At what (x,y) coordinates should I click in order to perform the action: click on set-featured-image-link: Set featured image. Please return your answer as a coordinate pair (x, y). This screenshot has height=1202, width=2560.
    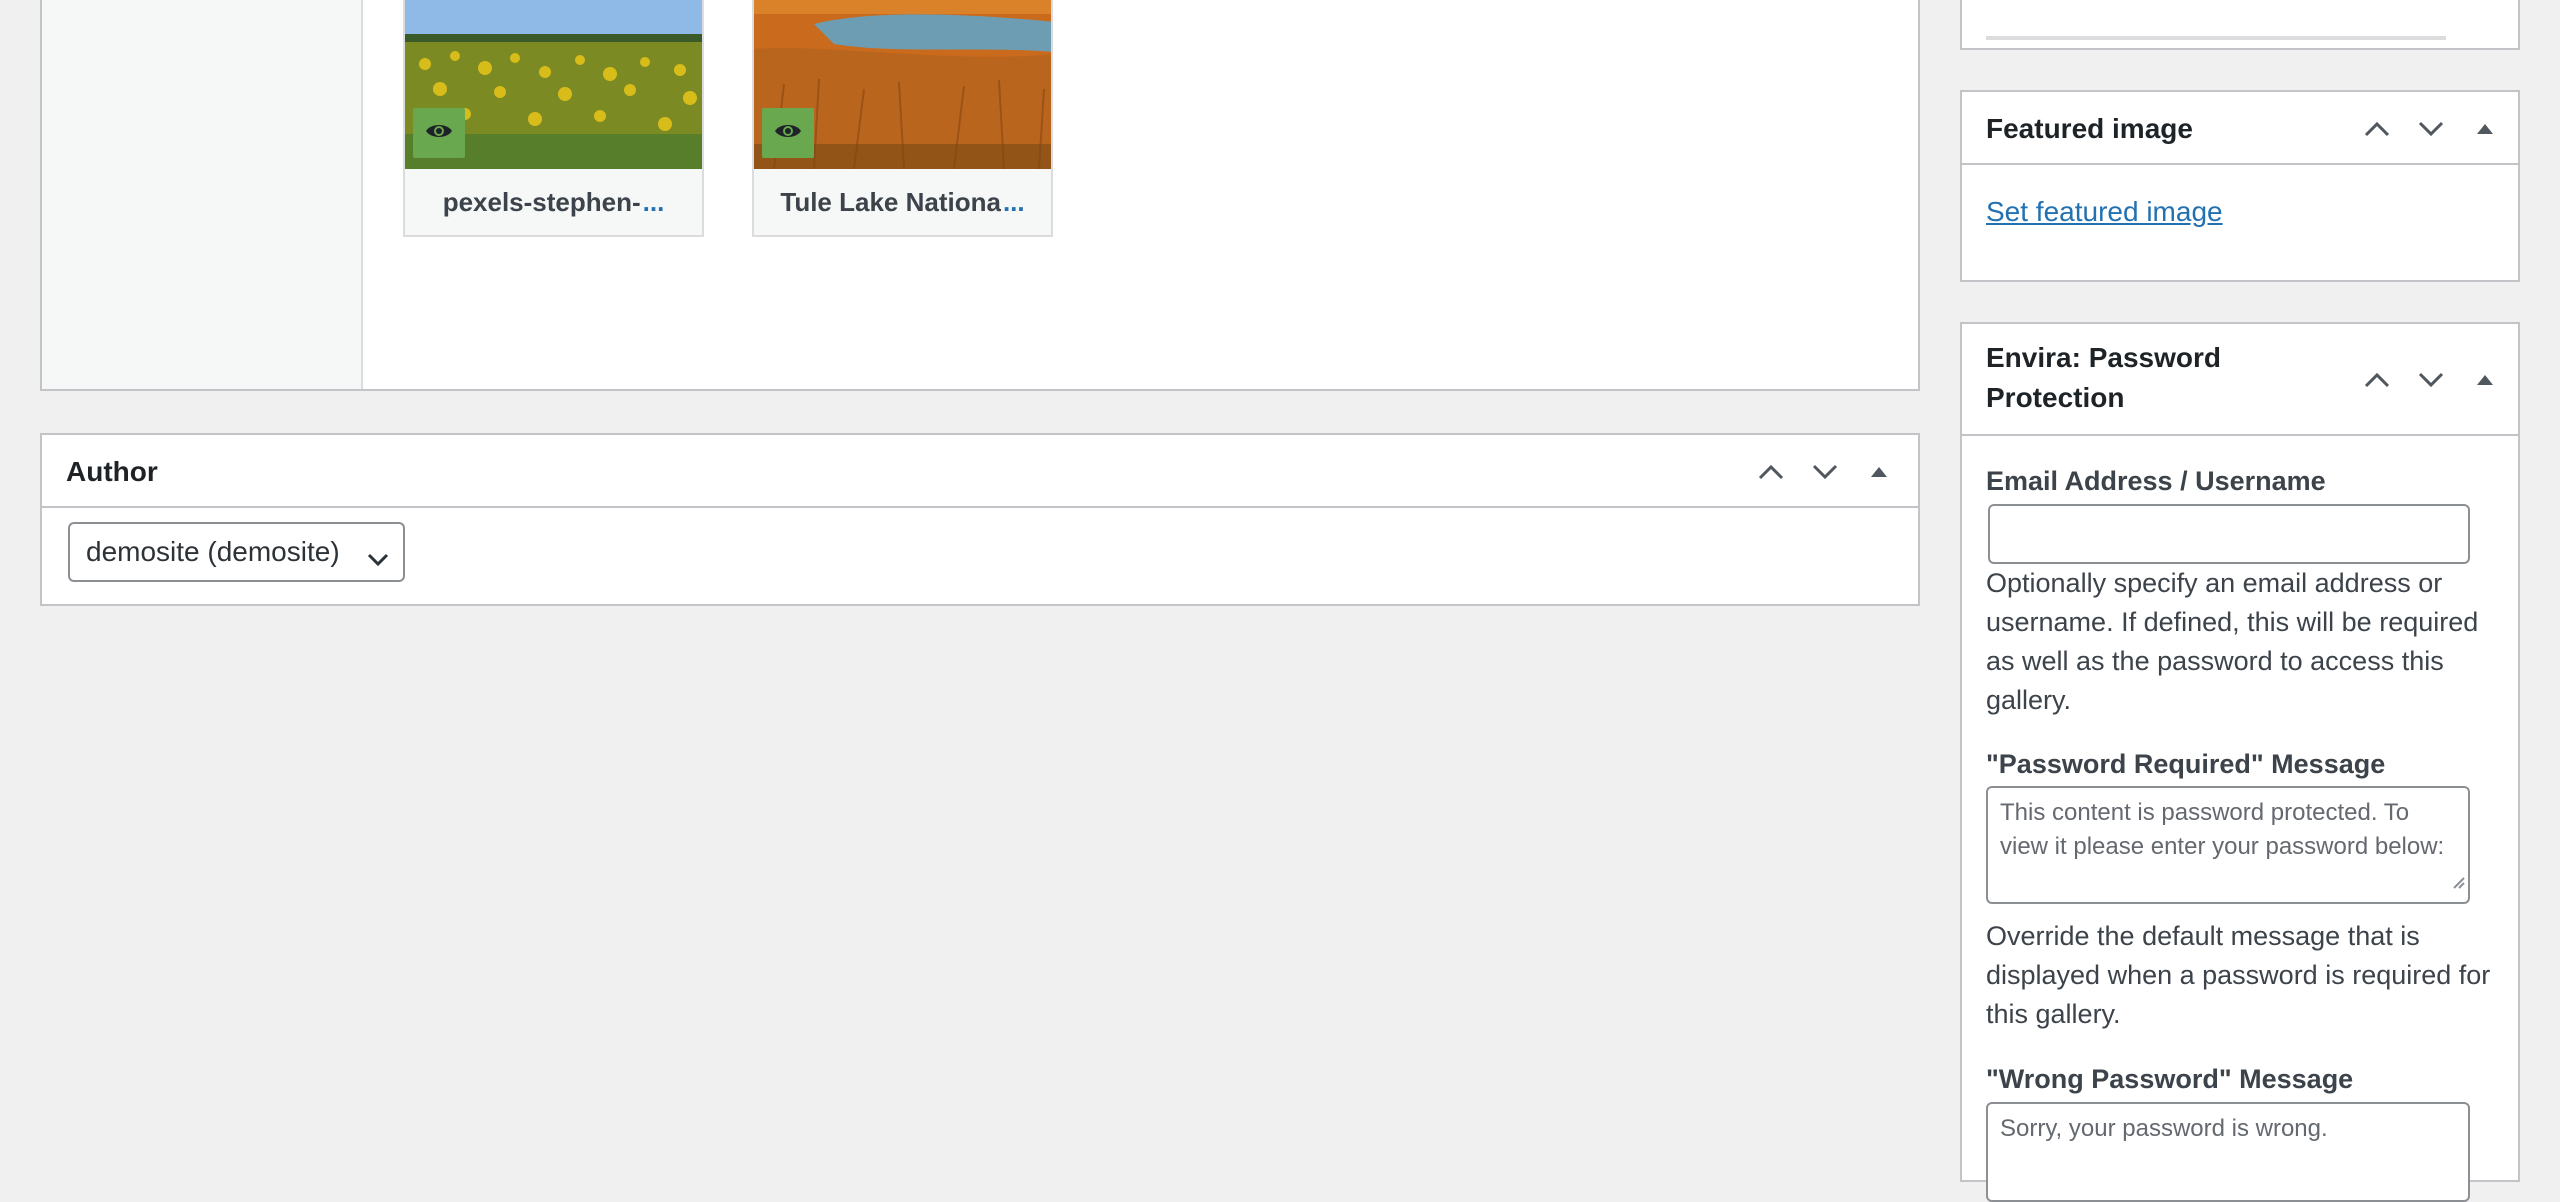
    Looking at the image, I should click on (2104, 212).